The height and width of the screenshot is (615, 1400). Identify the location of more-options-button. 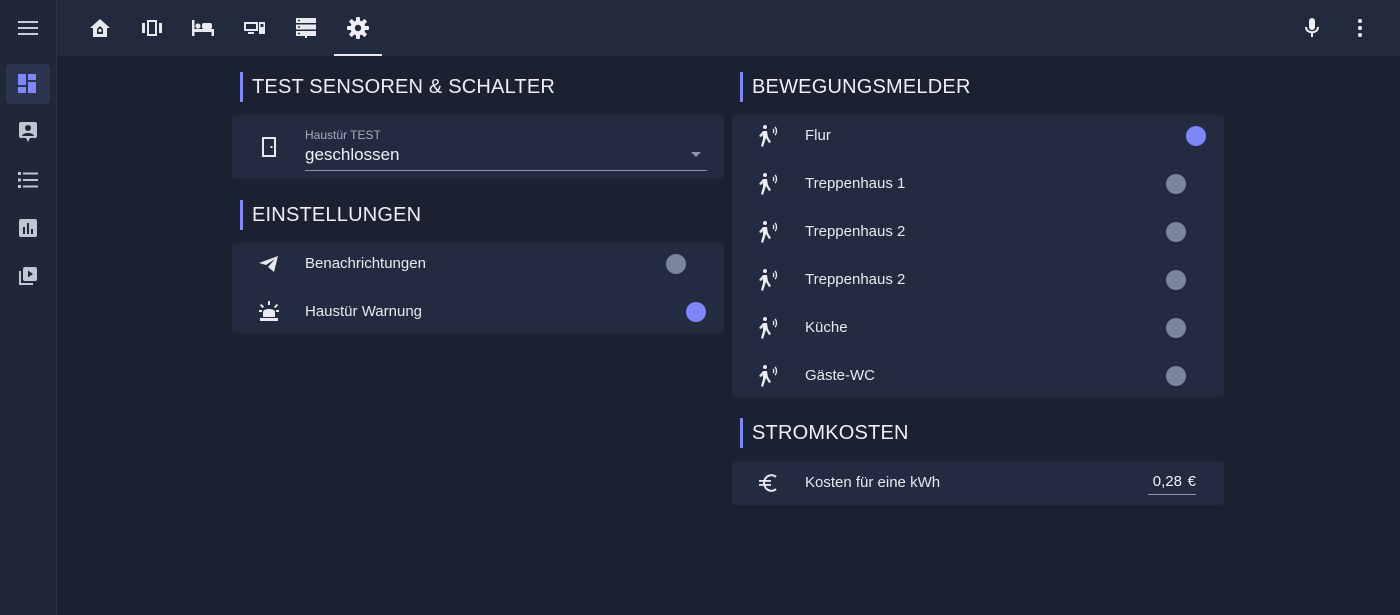
(1360, 28).